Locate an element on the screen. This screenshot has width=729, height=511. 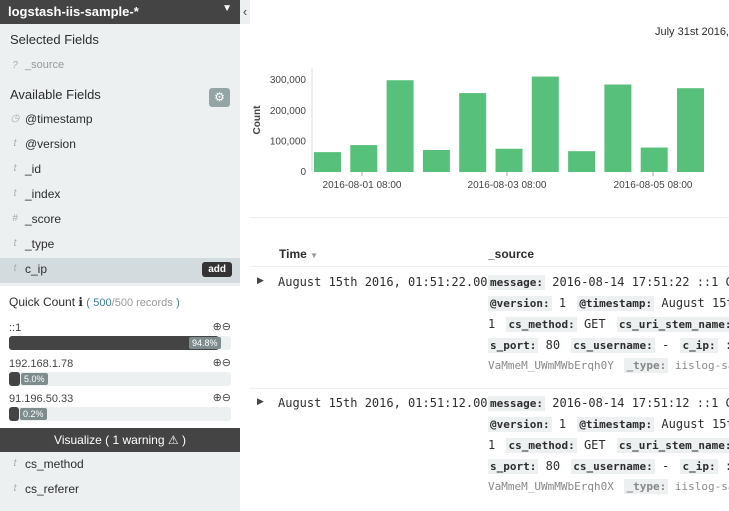
quick-count-item-label: ::1 is located at coordinates (15, 328).